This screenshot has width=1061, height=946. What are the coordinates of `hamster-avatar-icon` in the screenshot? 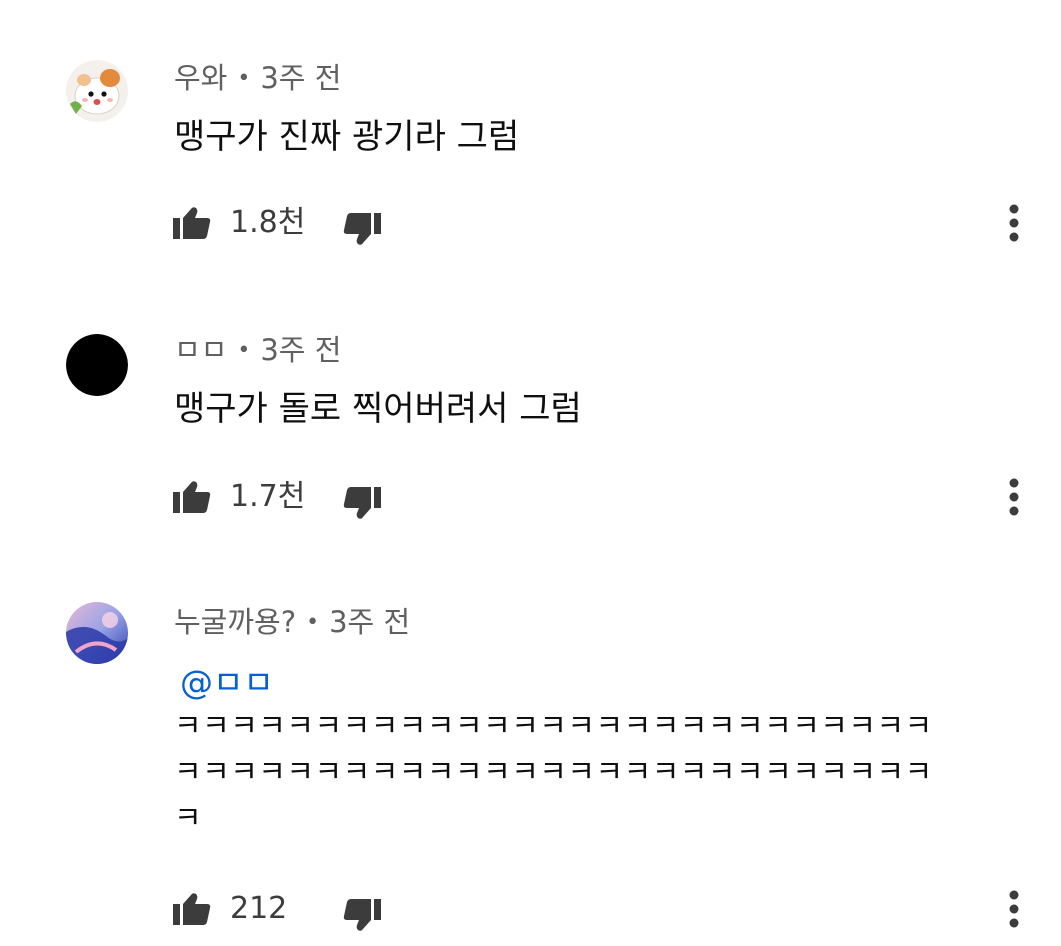 It's located at (97, 91).